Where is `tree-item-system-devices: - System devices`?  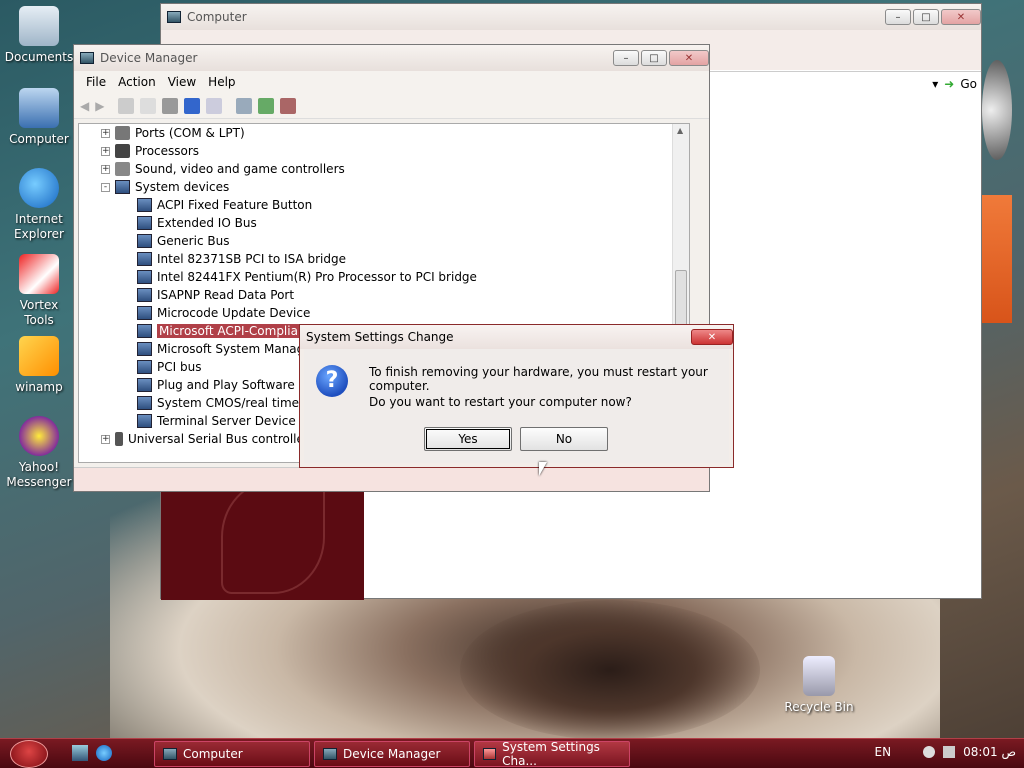 tree-item-system-devices: - System devices is located at coordinates (165, 187).